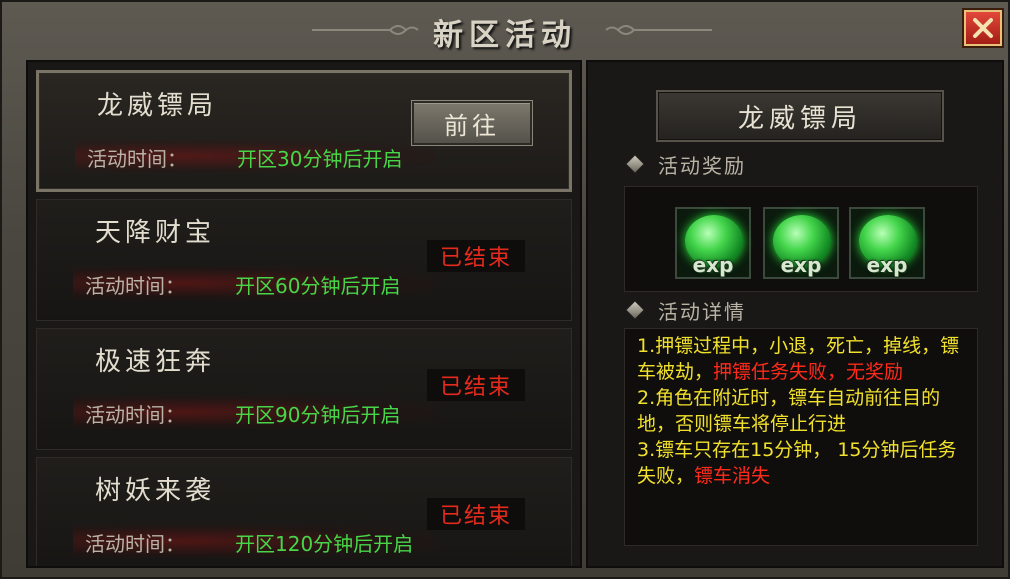 The width and height of the screenshot is (1010, 579). What do you see at coordinates (789, 411) in the screenshot?
I see `detail-paragraph-2: 2.角色在附近时，镖车自动前往目的地，否则镖车将停止行进` at bounding box center [789, 411].